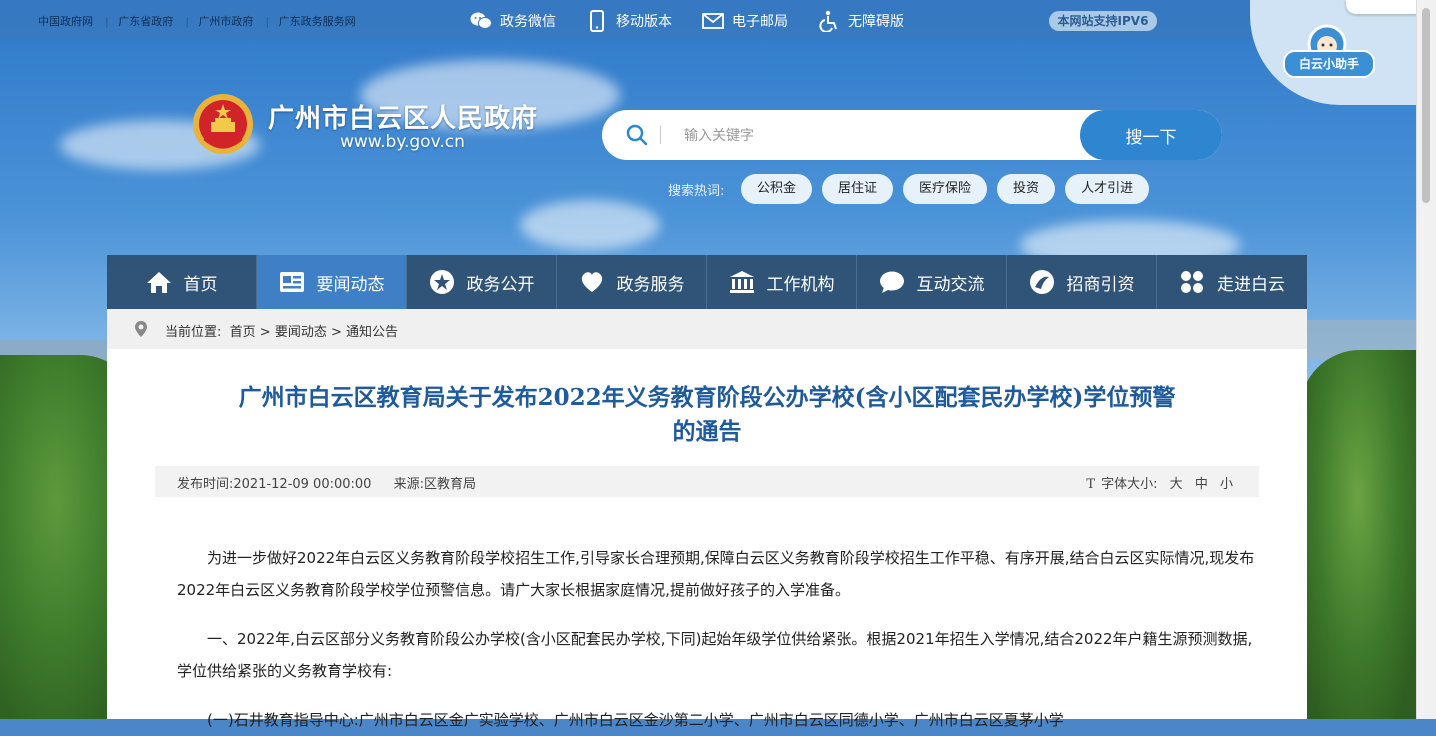  What do you see at coordinates (225, 21) in the screenshot?
I see `top-link: 广州市政府` at bounding box center [225, 21].